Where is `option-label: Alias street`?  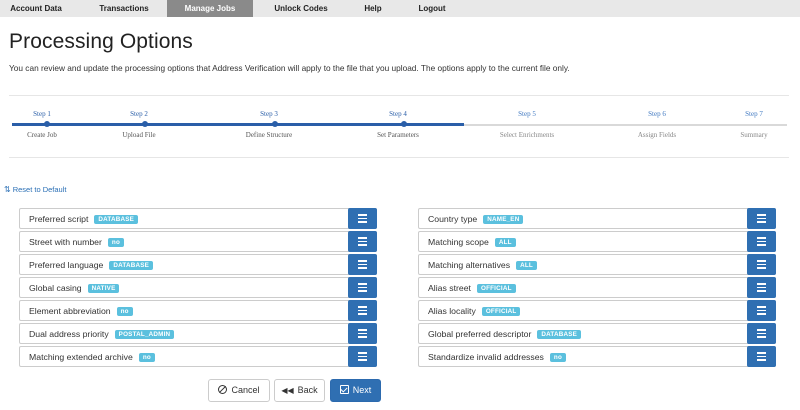
option-label: Alias street is located at coordinates (449, 288).